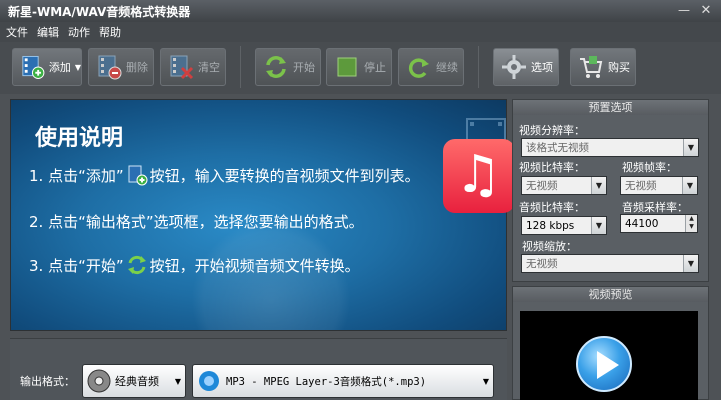 This screenshot has height=400, width=721. What do you see at coordinates (360, 11) in the screenshot?
I see `title-bar: 新星-WMA/WAV音频格式转换器 — ✕` at bounding box center [360, 11].